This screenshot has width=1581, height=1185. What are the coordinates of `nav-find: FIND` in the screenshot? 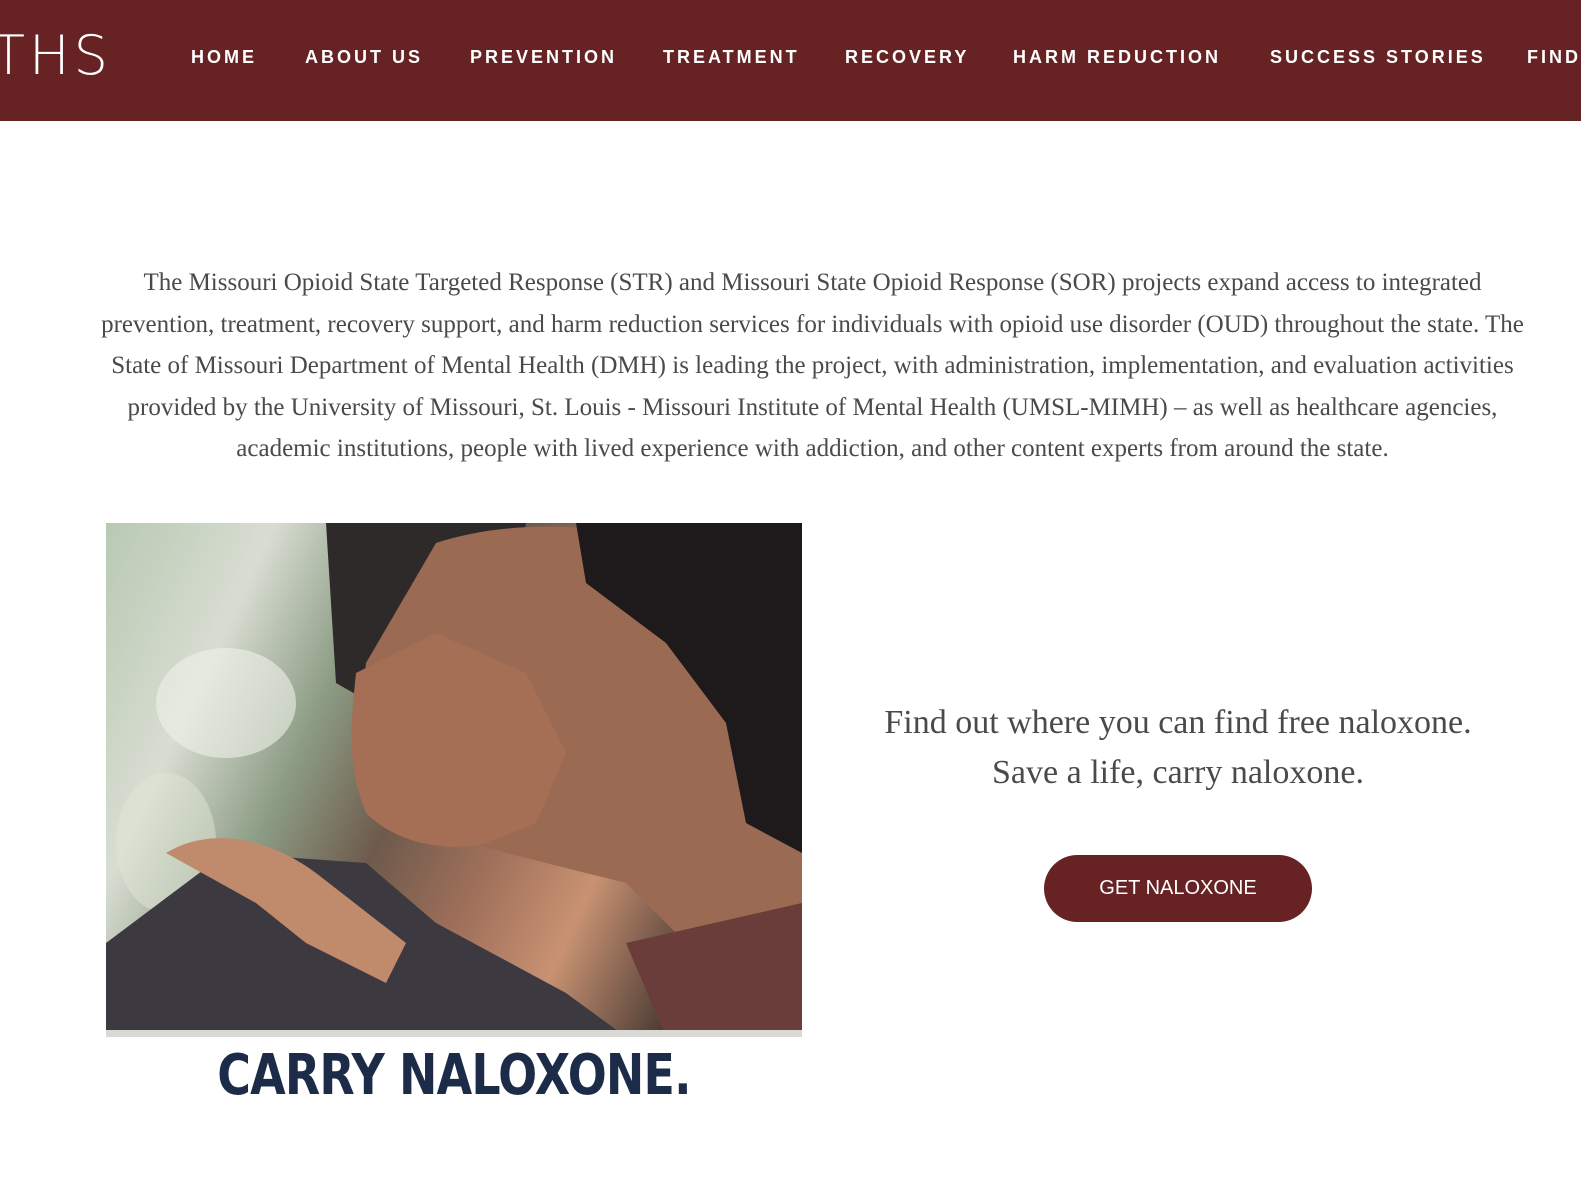 It's located at (1554, 57).